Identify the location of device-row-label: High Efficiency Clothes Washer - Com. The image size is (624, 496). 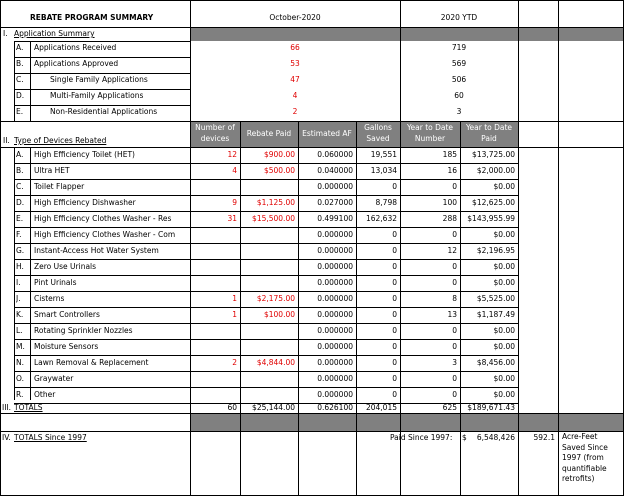
(105, 234).